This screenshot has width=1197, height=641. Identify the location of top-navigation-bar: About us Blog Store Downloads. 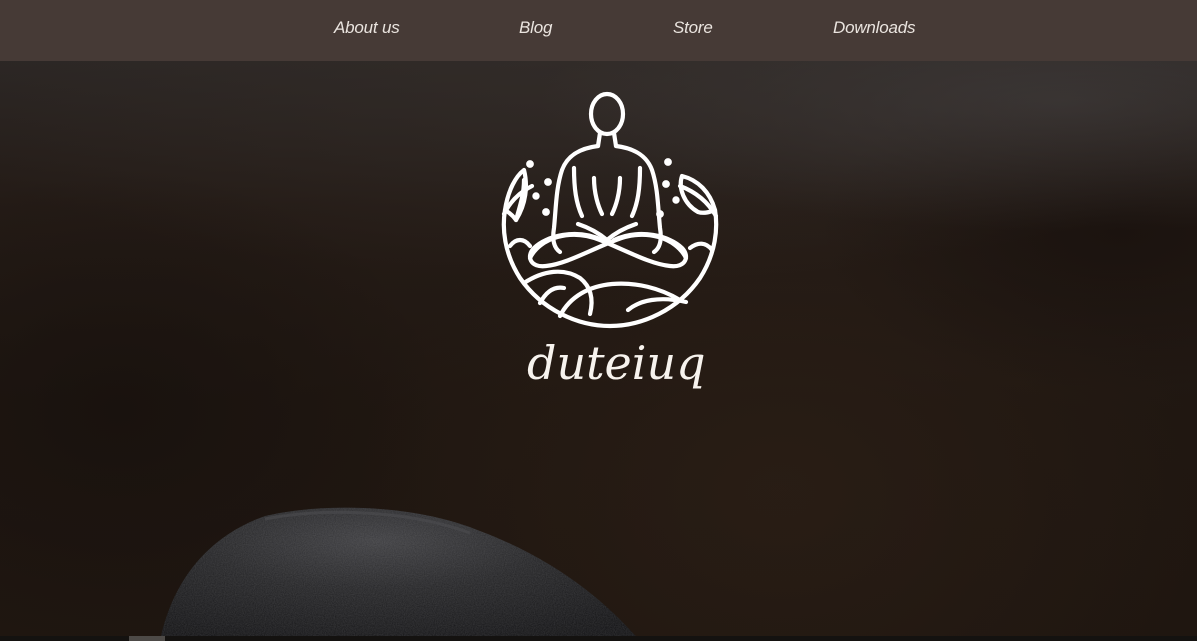
(598, 30).